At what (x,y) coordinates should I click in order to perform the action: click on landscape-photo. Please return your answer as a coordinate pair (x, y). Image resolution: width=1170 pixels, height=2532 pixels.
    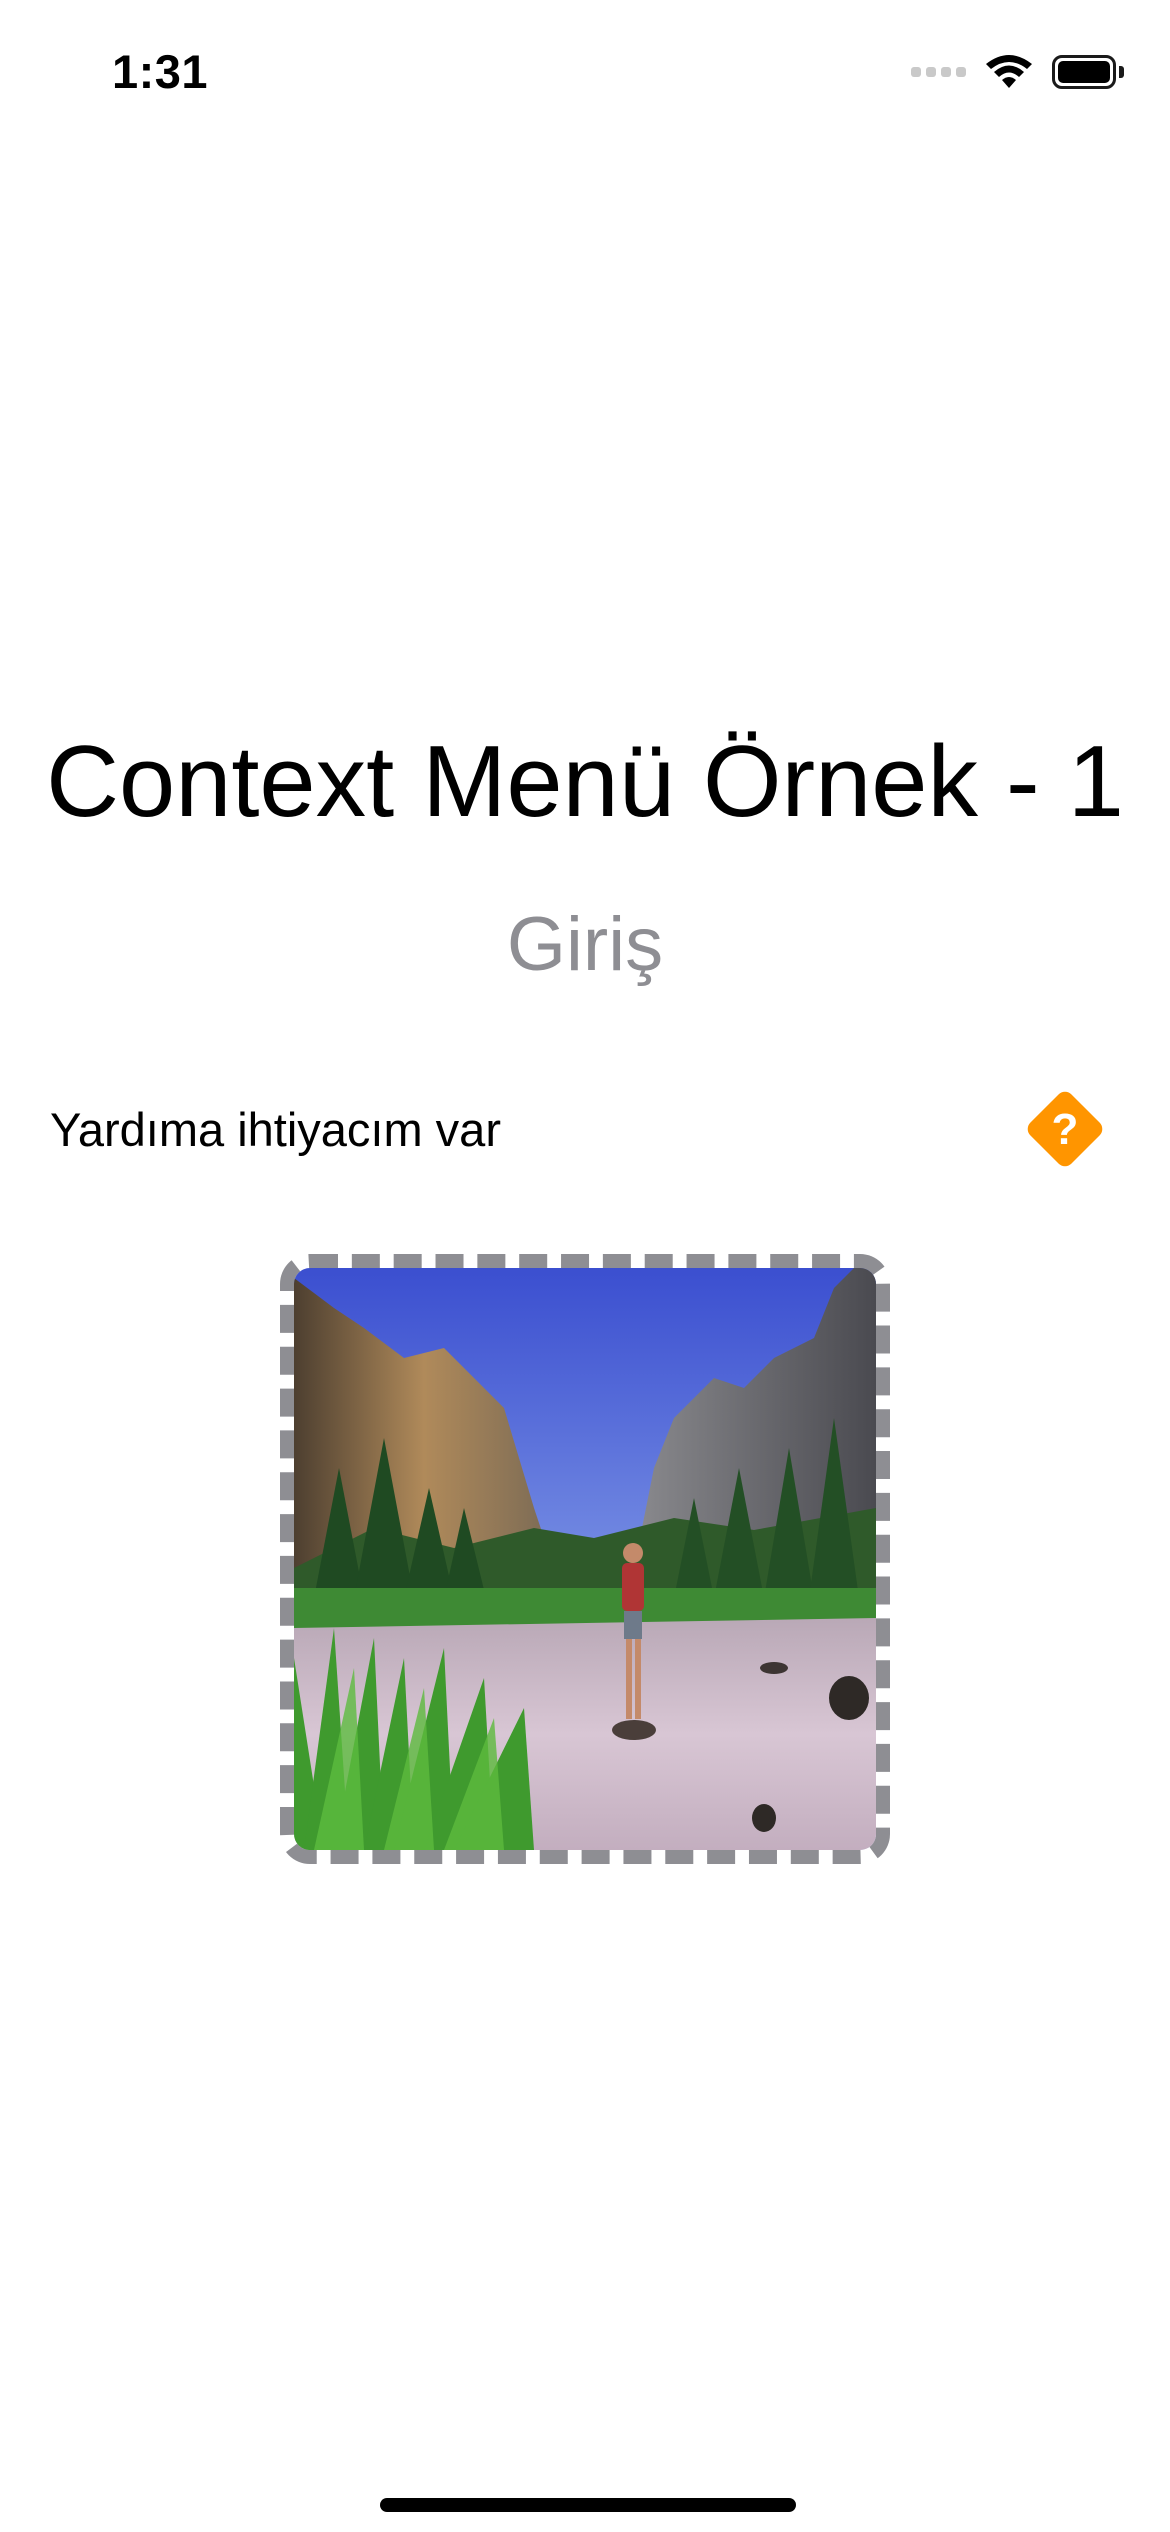
    Looking at the image, I should click on (585, 1559).